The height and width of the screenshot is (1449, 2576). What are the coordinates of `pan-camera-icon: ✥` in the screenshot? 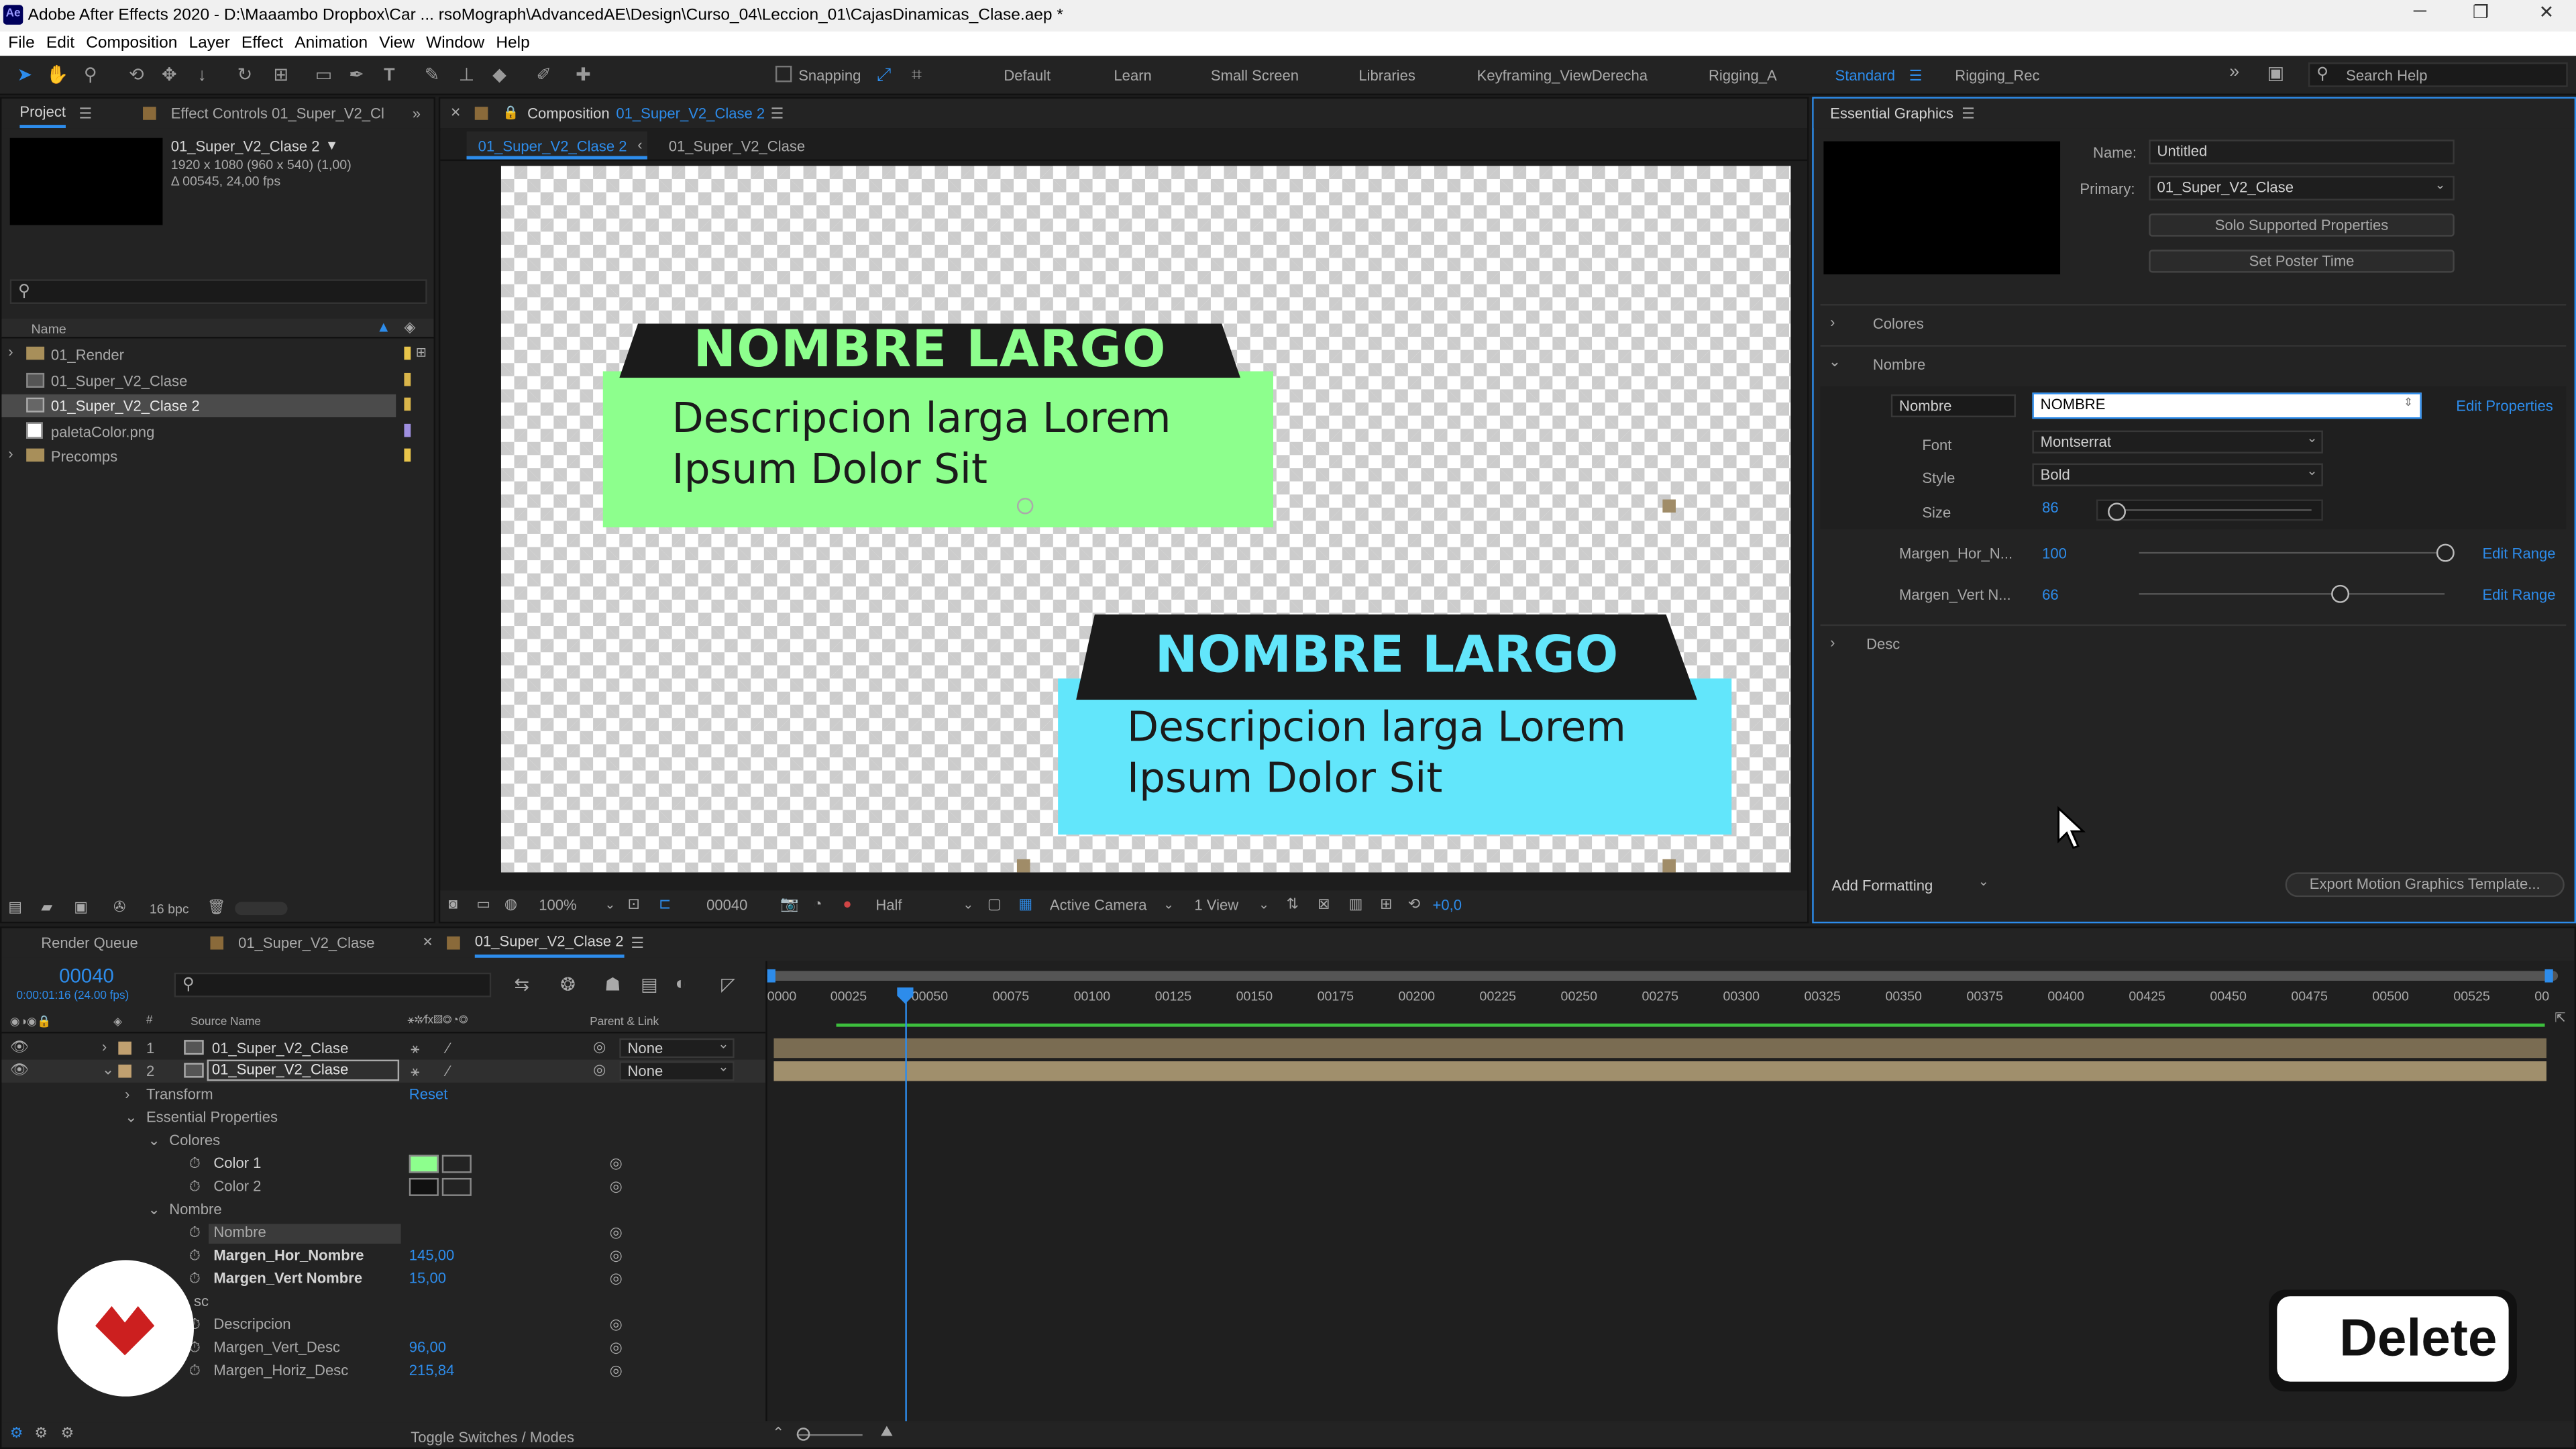 It's located at (169, 75).